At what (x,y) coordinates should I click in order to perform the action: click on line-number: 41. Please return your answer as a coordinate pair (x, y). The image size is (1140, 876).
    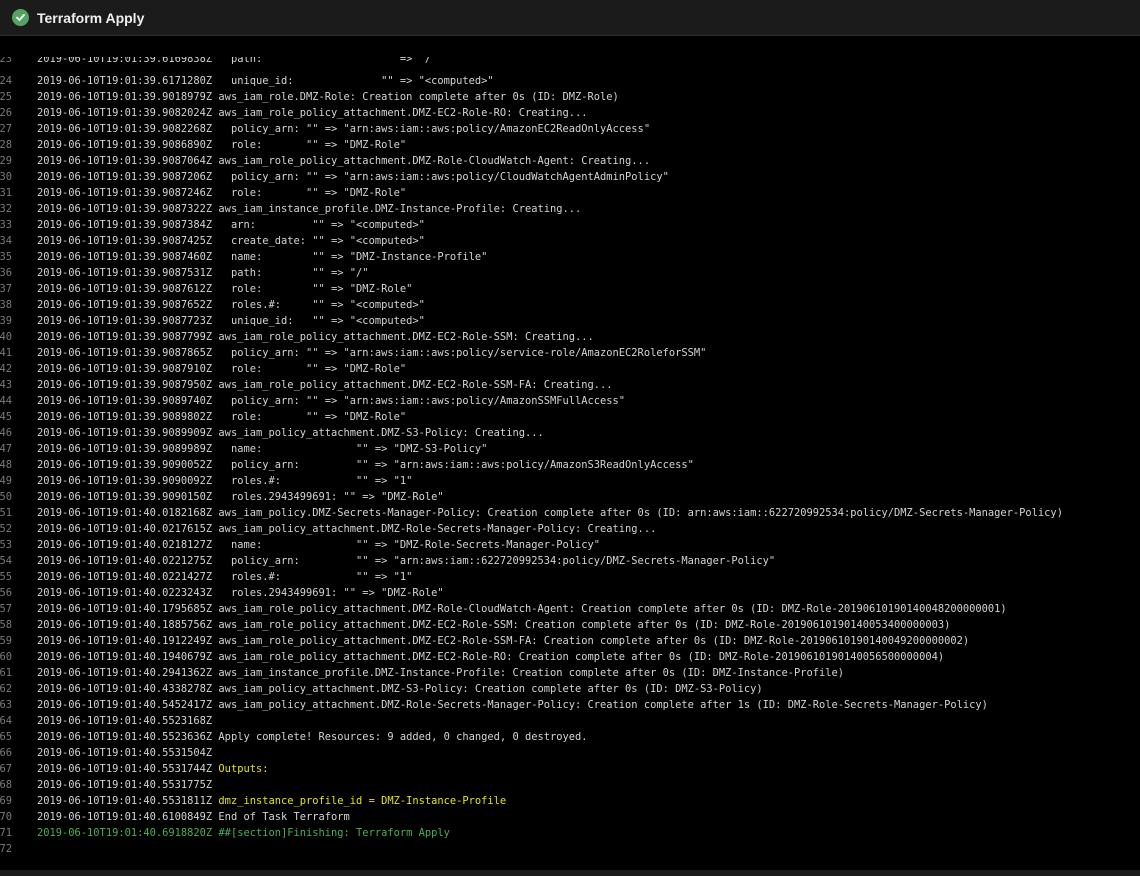
    Looking at the image, I should click on (6, 353).